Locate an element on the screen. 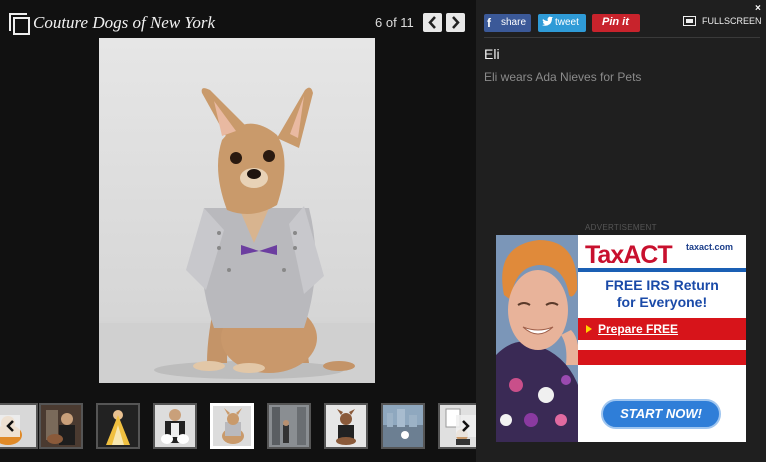  ad-prepare-bar: Prepare FREE is located at coordinates (662, 329).